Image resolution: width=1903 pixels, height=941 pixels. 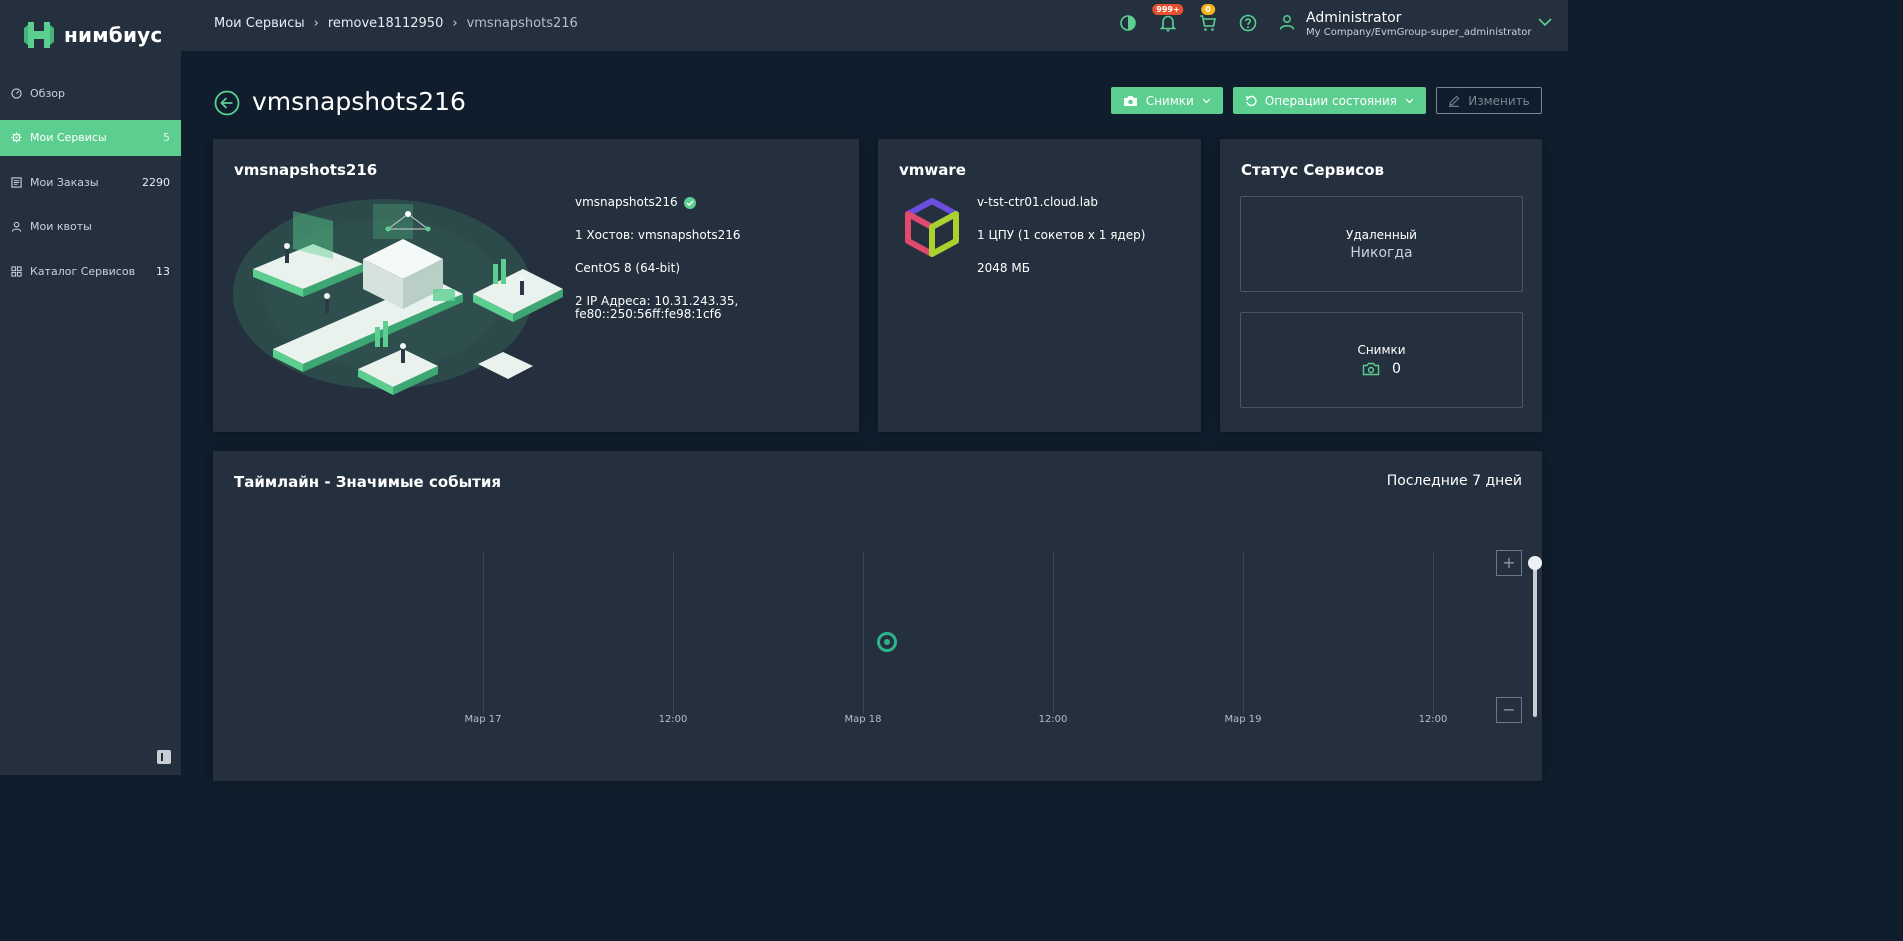 I want to click on logo-text: нимбиус, so click(x=113, y=35).